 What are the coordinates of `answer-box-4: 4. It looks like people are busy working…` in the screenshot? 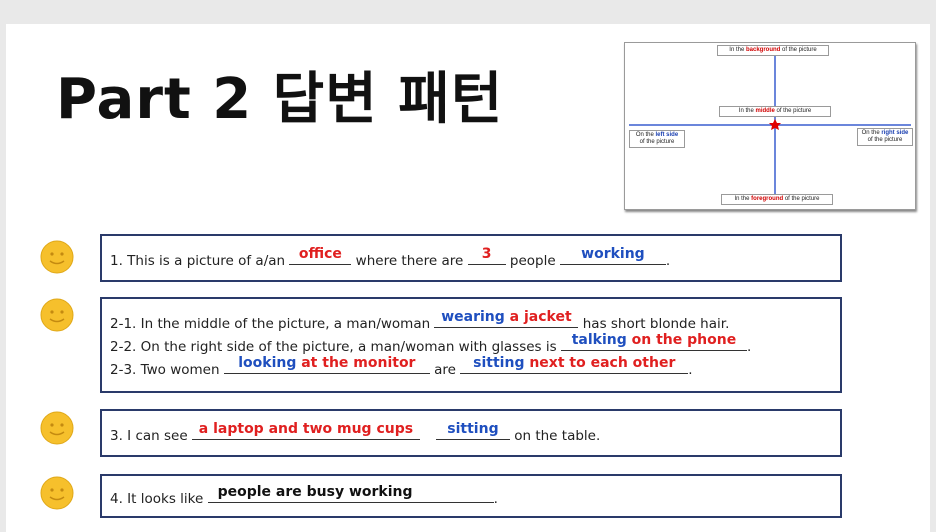 It's located at (471, 496).